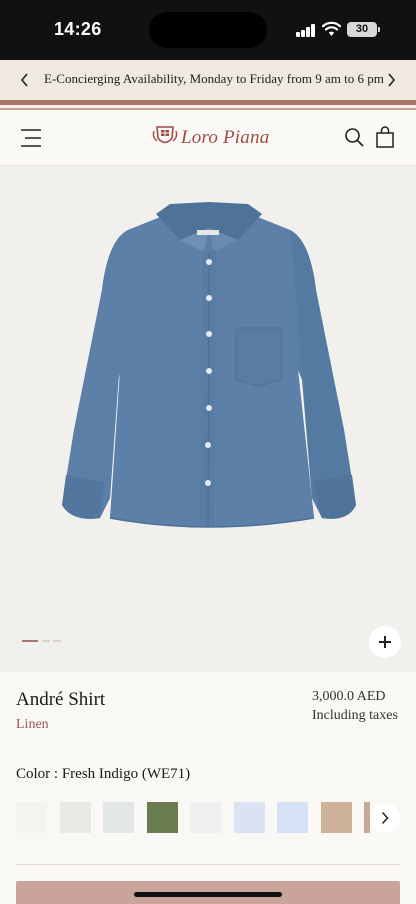 The width and height of the screenshot is (416, 904). What do you see at coordinates (103, 774) in the screenshot?
I see `selected-color-label: Color : Fresh Indigo (WE71)` at bounding box center [103, 774].